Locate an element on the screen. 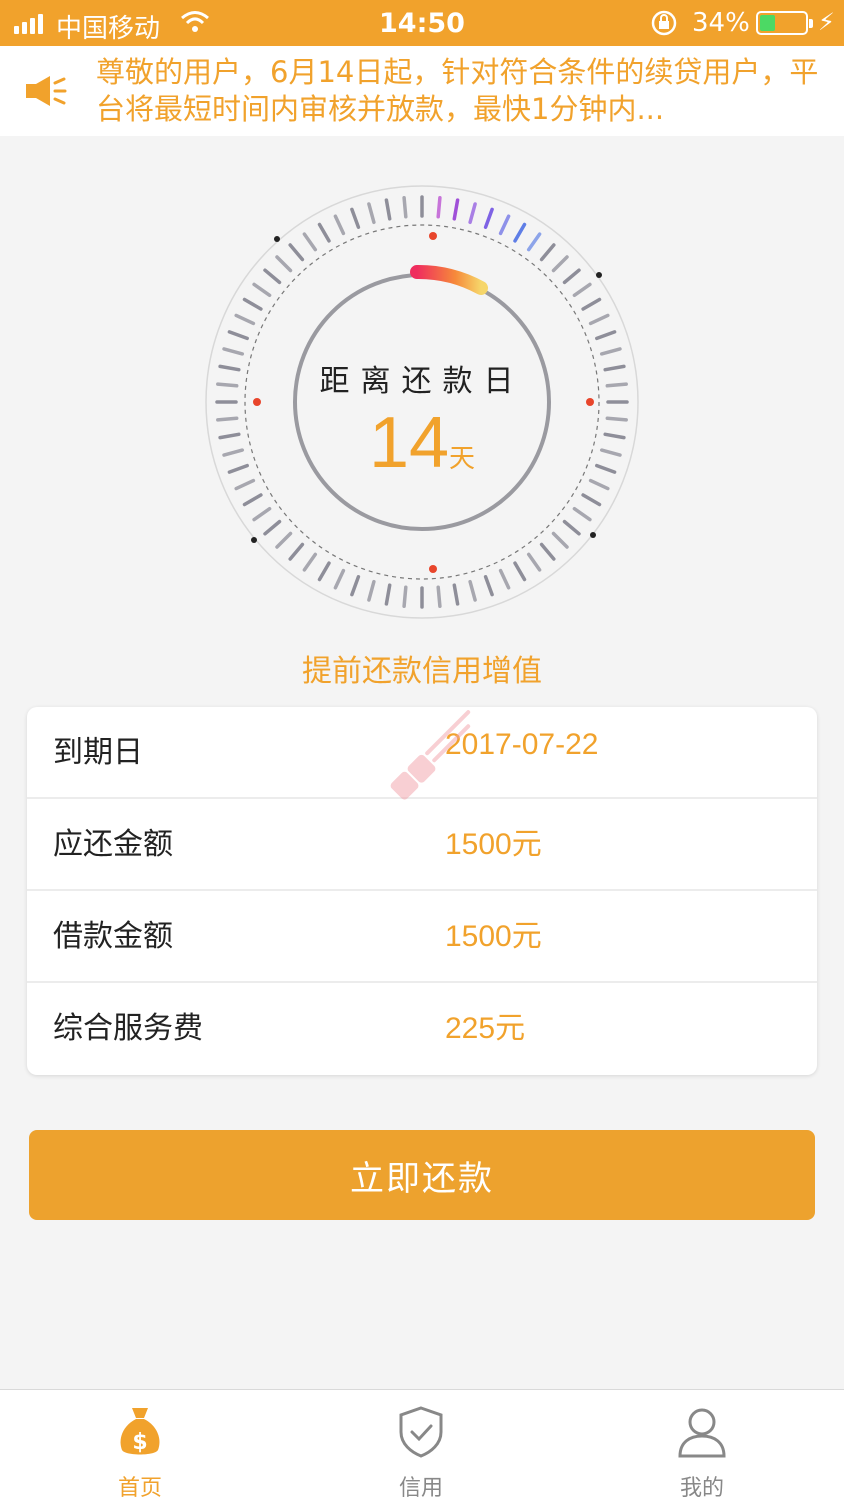  tab-credit: 信用 is located at coordinates (421, 1445).